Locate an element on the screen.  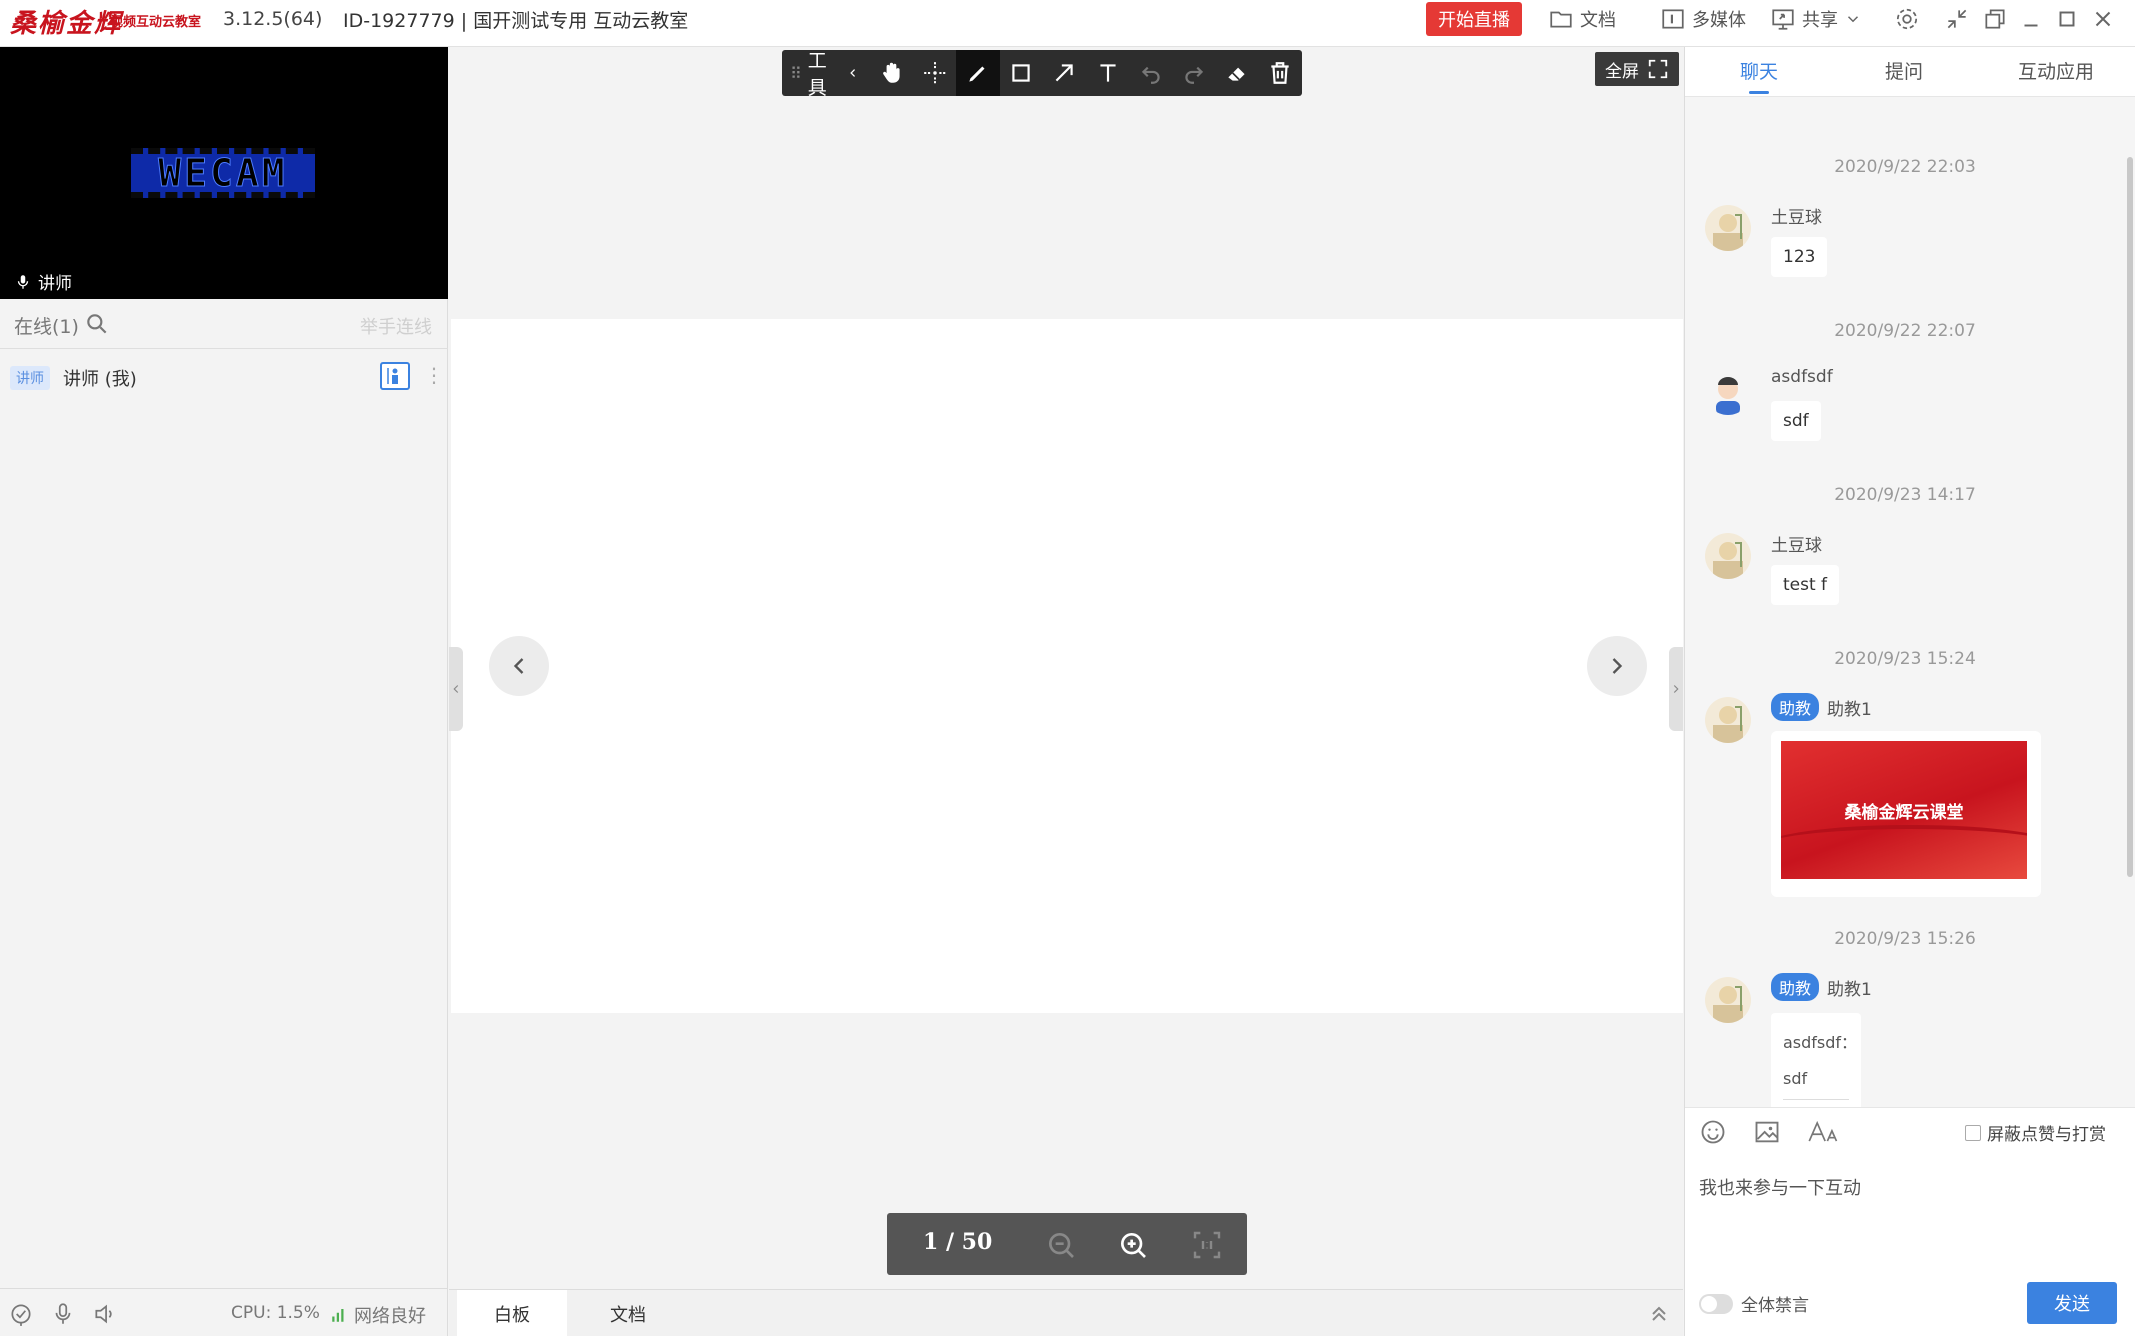
chevron-right-icon is located at coordinates (1617, 666).